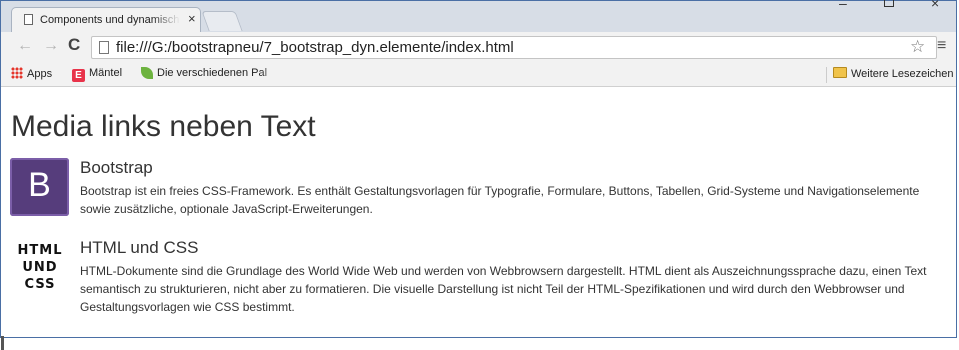 This screenshot has height=350, width=959. What do you see at coordinates (889, 3) in the screenshot?
I see `maximize-button` at bounding box center [889, 3].